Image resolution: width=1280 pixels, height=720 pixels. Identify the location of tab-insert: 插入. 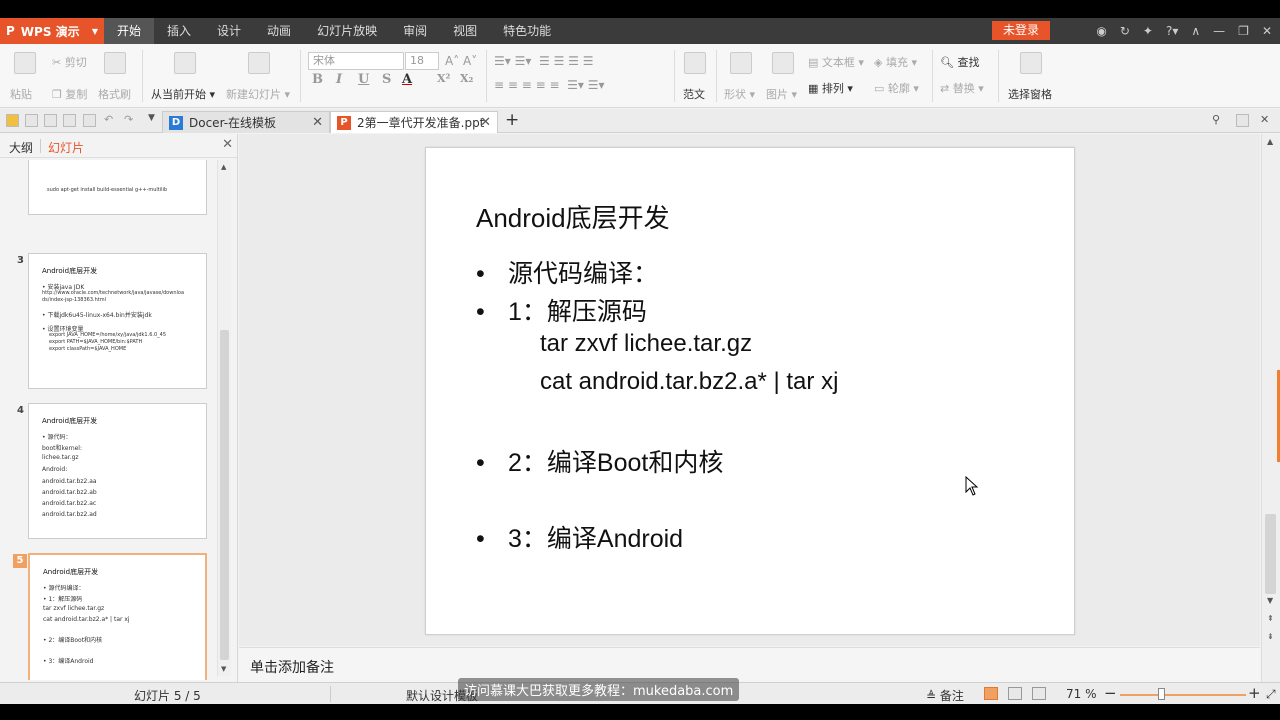
(179, 31).